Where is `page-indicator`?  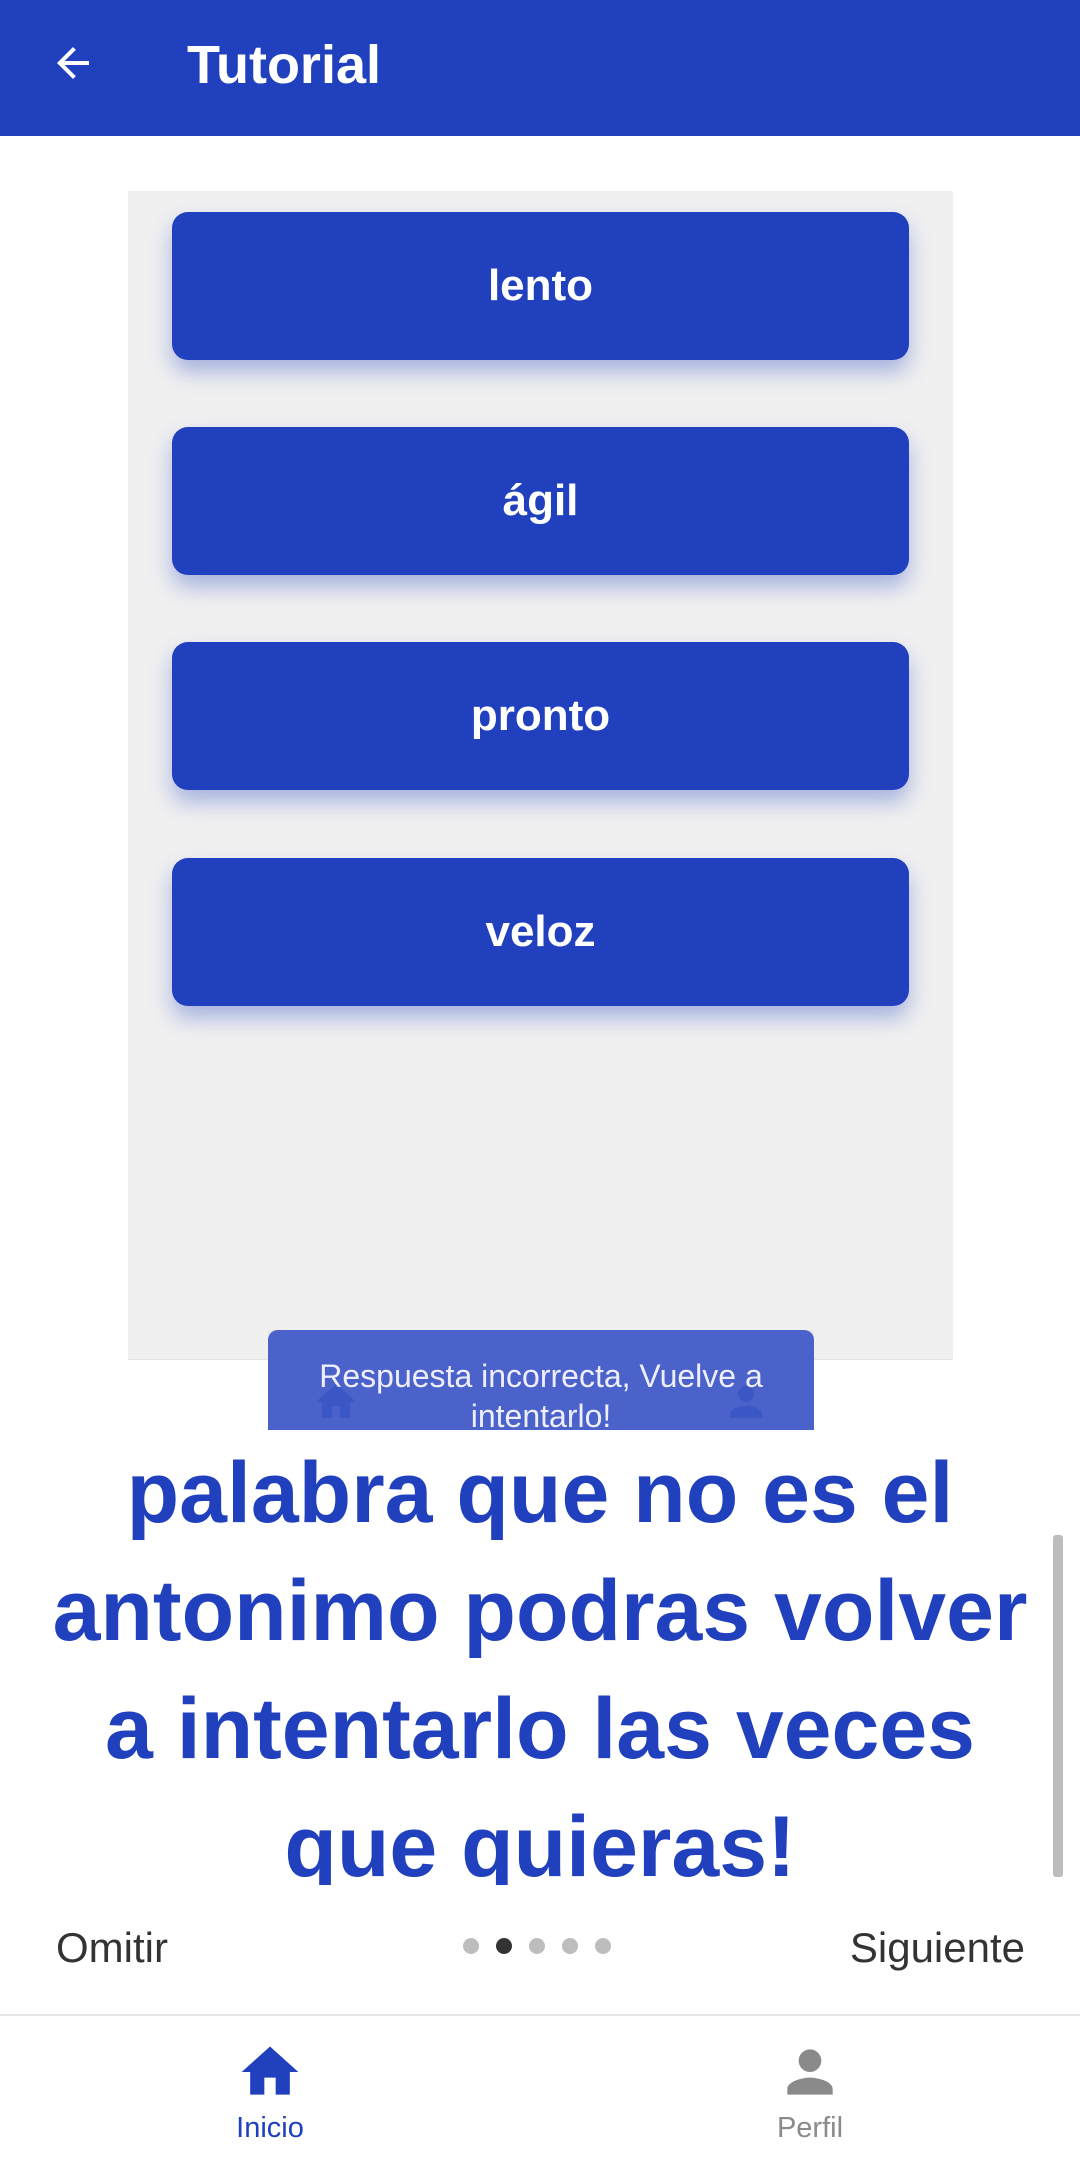
page-indicator is located at coordinates (537, 1946).